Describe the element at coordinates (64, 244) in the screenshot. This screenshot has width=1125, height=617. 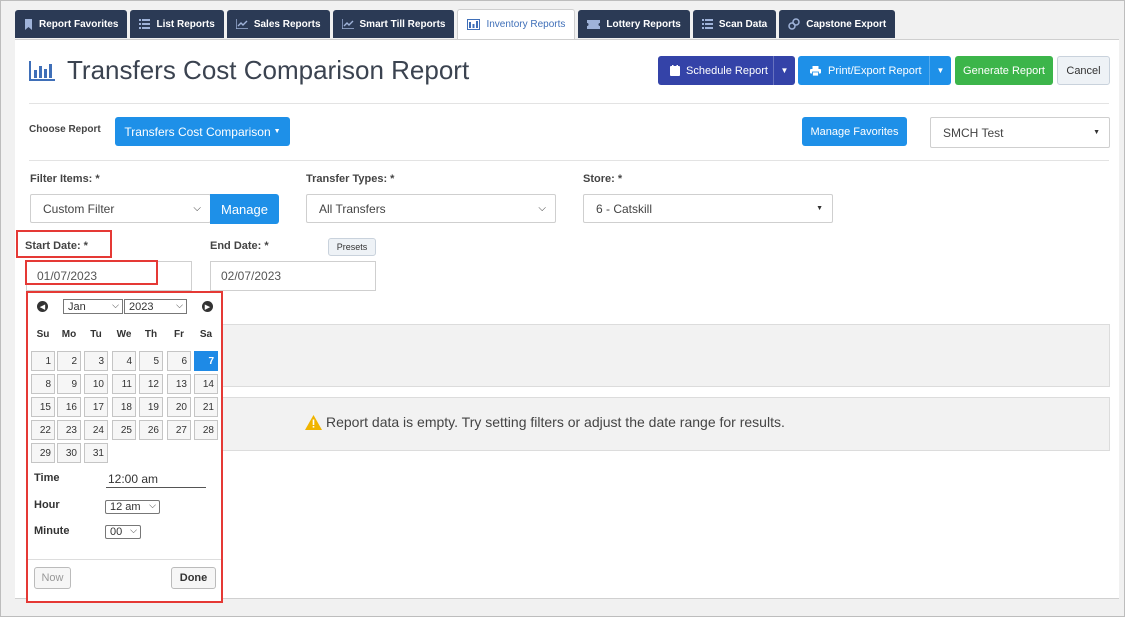
I see `start-date-label-highlight` at that location.